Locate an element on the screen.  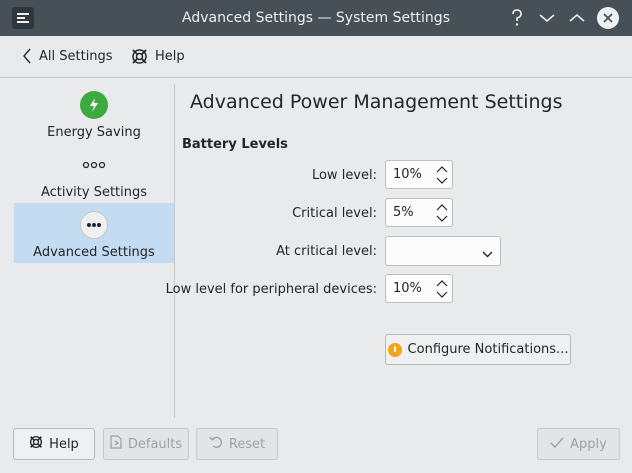
page-title: Advanced Power Management Settings is located at coordinates (376, 102).